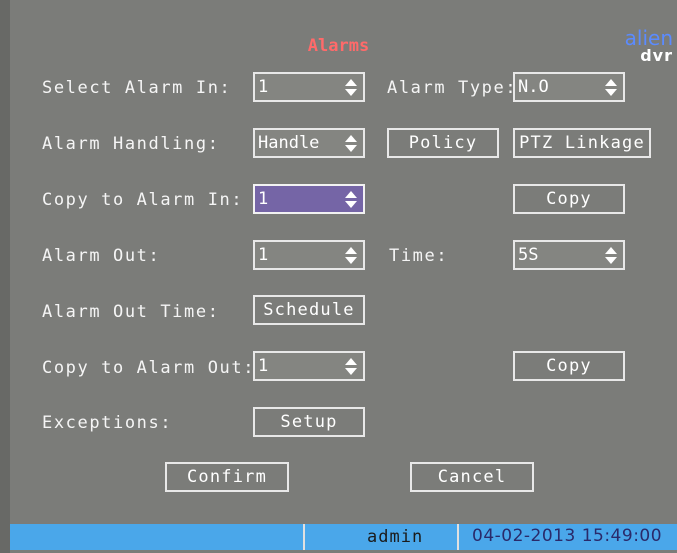 Image resolution: width=677 pixels, height=553 pixels. What do you see at coordinates (656, 55) in the screenshot?
I see `logo-text-bottom: dvr` at bounding box center [656, 55].